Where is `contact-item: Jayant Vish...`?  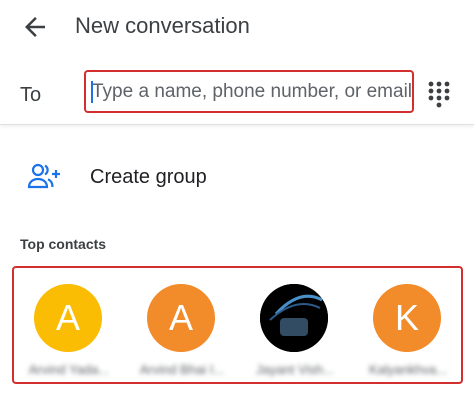 contact-item: Jayant Vish... is located at coordinates (295, 330).